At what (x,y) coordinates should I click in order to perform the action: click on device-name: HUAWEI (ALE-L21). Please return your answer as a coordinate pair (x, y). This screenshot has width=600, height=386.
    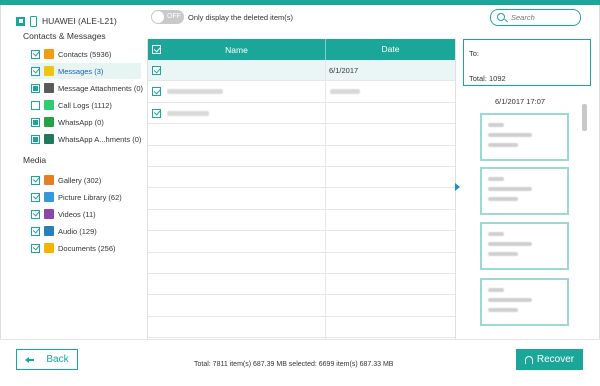
    Looking at the image, I should click on (79, 21).